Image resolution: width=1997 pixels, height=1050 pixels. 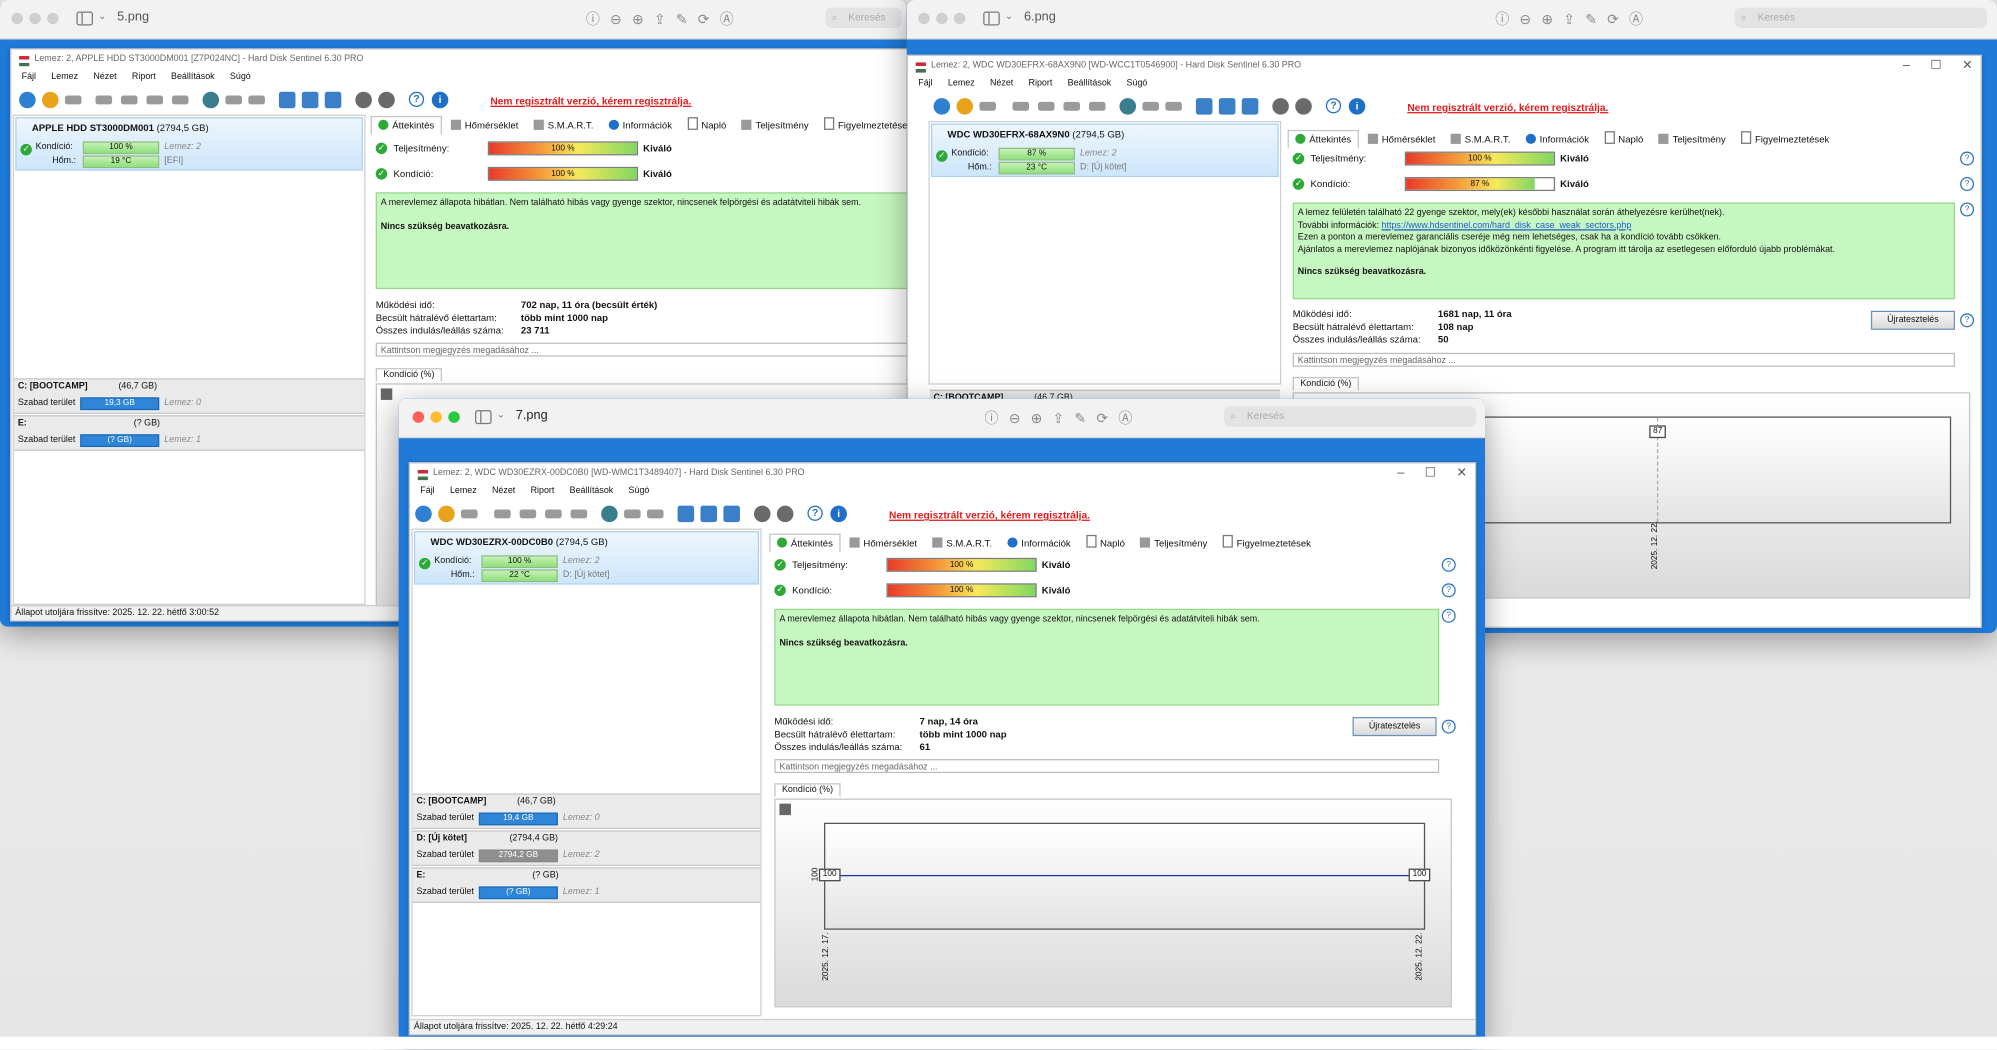 I want to click on menu-file: Fájl, so click(x=29, y=77).